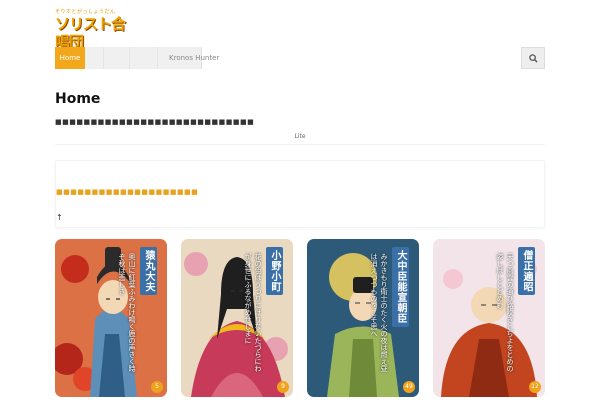 Image resolution: width=600 pixels, height=400 pixels. I want to click on search-icon, so click(533, 58).